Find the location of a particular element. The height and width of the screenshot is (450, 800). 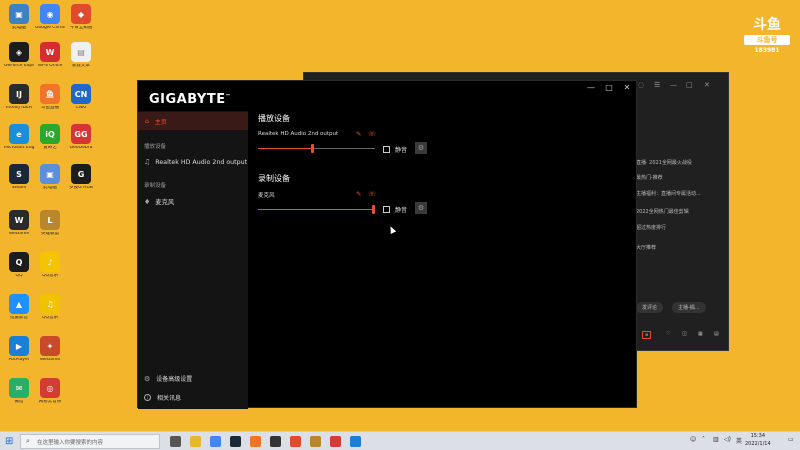

game-icon: ✦ is located at coordinates (50, 346).